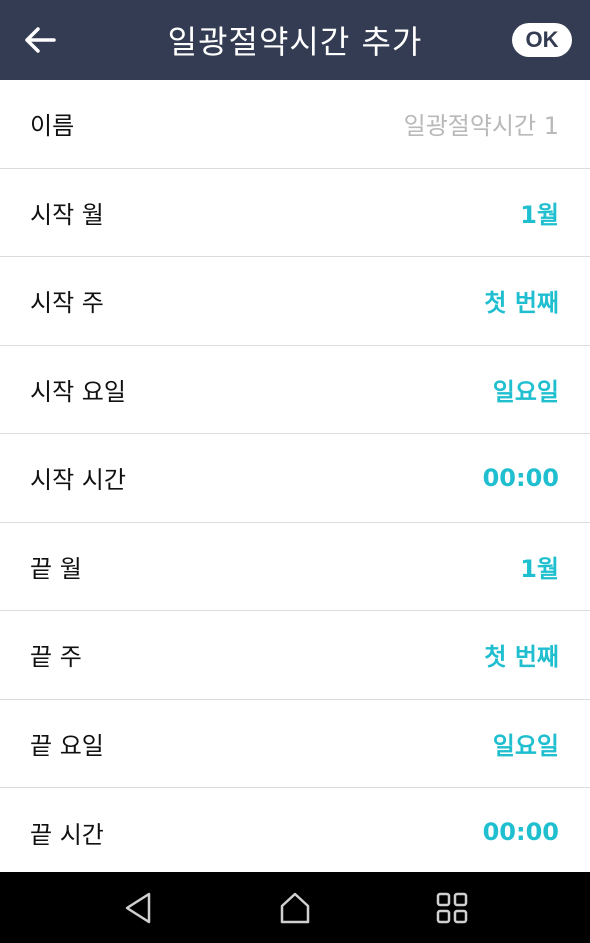 The width and height of the screenshot is (590, 943). What do you see at coordinates (67, 834) in the screenshot?
I see `field-label: 끝 시간` at bounding box center [67, 834].